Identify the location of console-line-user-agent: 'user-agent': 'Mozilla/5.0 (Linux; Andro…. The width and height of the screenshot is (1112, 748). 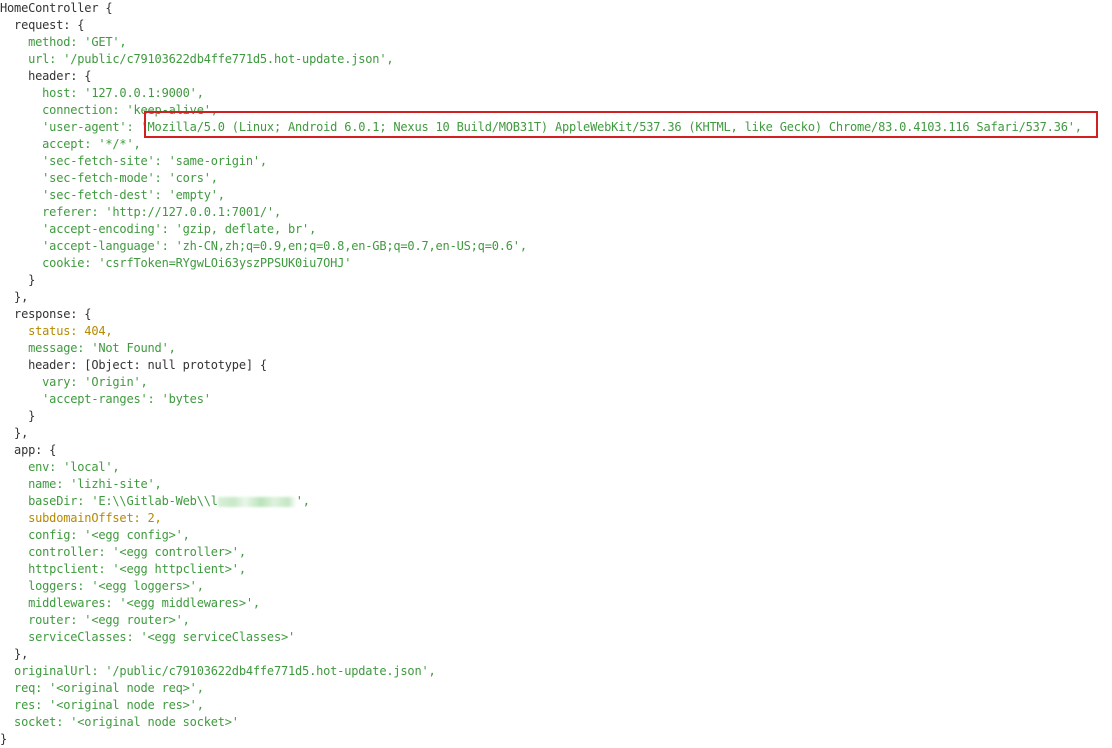
(541, 127).